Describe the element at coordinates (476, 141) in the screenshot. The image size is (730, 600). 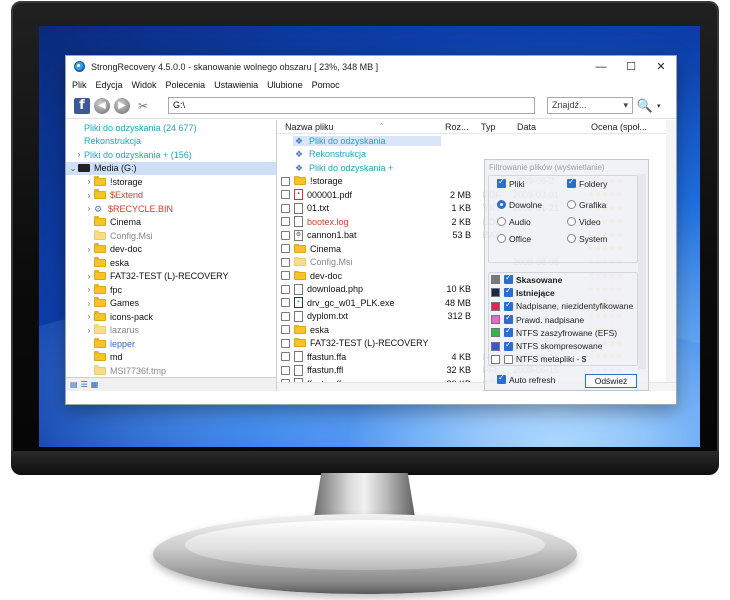
I see `virtual-folder-row: ❖ Pliki do odzyskania` at that location.